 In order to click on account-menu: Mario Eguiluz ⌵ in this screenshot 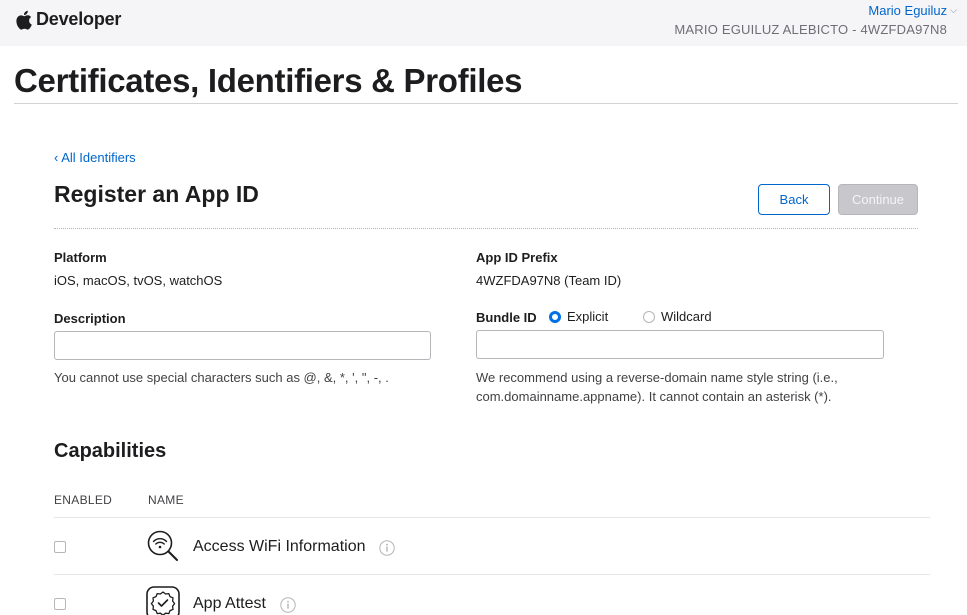, I will do `click(912, 10)`.